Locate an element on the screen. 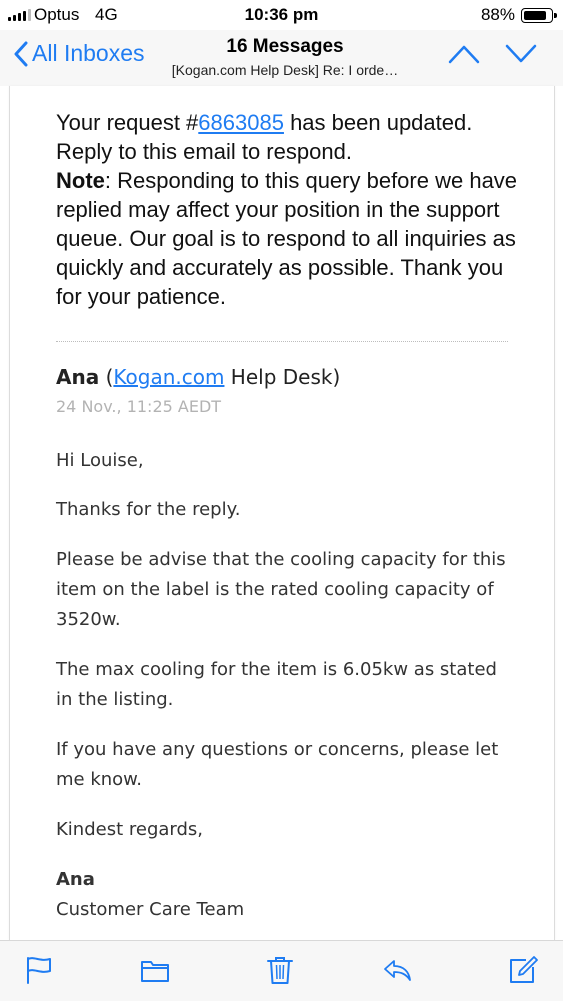 The height and width of the screenshot is (1001, 563). sender-paren: ( is located at coordinates (106, 377).